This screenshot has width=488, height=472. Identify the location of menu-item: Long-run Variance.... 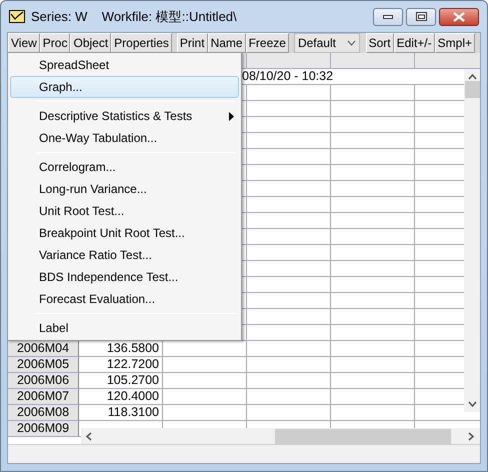
(124, 189).